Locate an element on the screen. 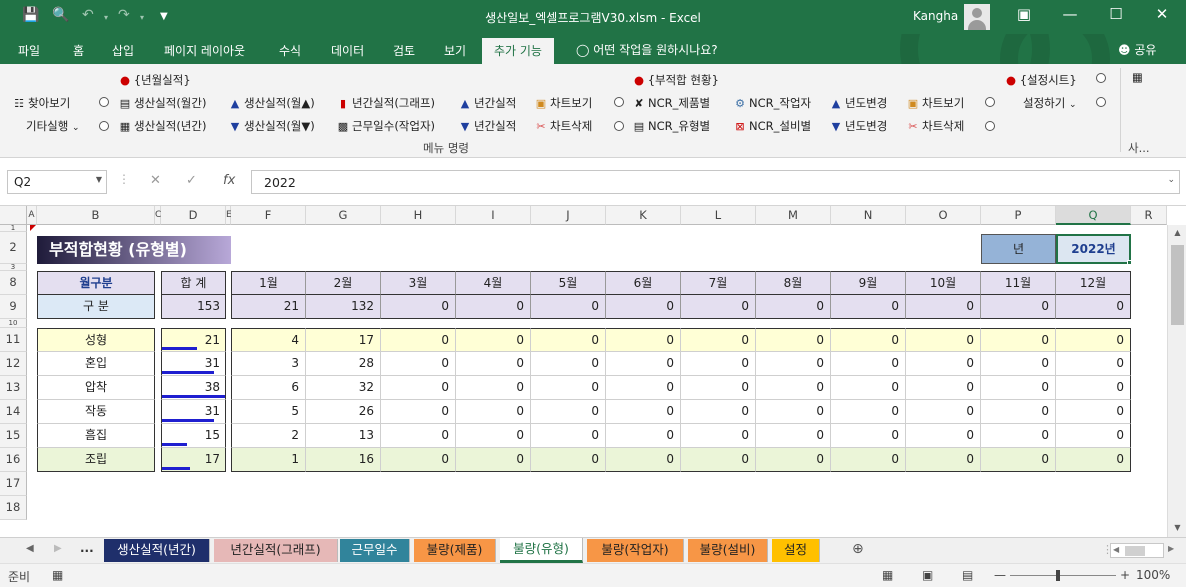  sheet-tab: 불량(제품) is located at coordinates (455, 550).